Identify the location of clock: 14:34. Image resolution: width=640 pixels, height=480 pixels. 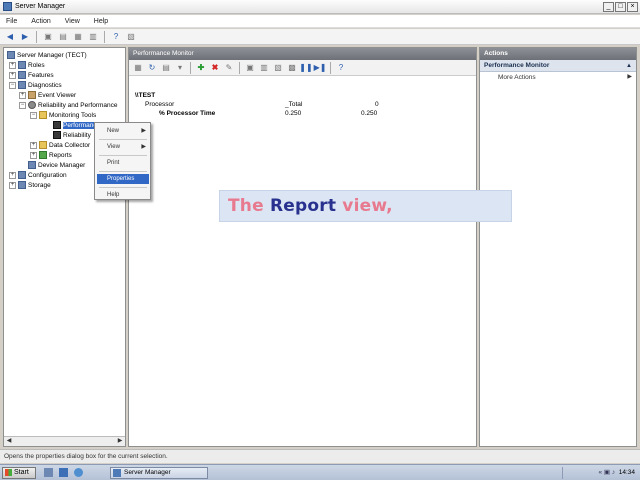
(627, 472).